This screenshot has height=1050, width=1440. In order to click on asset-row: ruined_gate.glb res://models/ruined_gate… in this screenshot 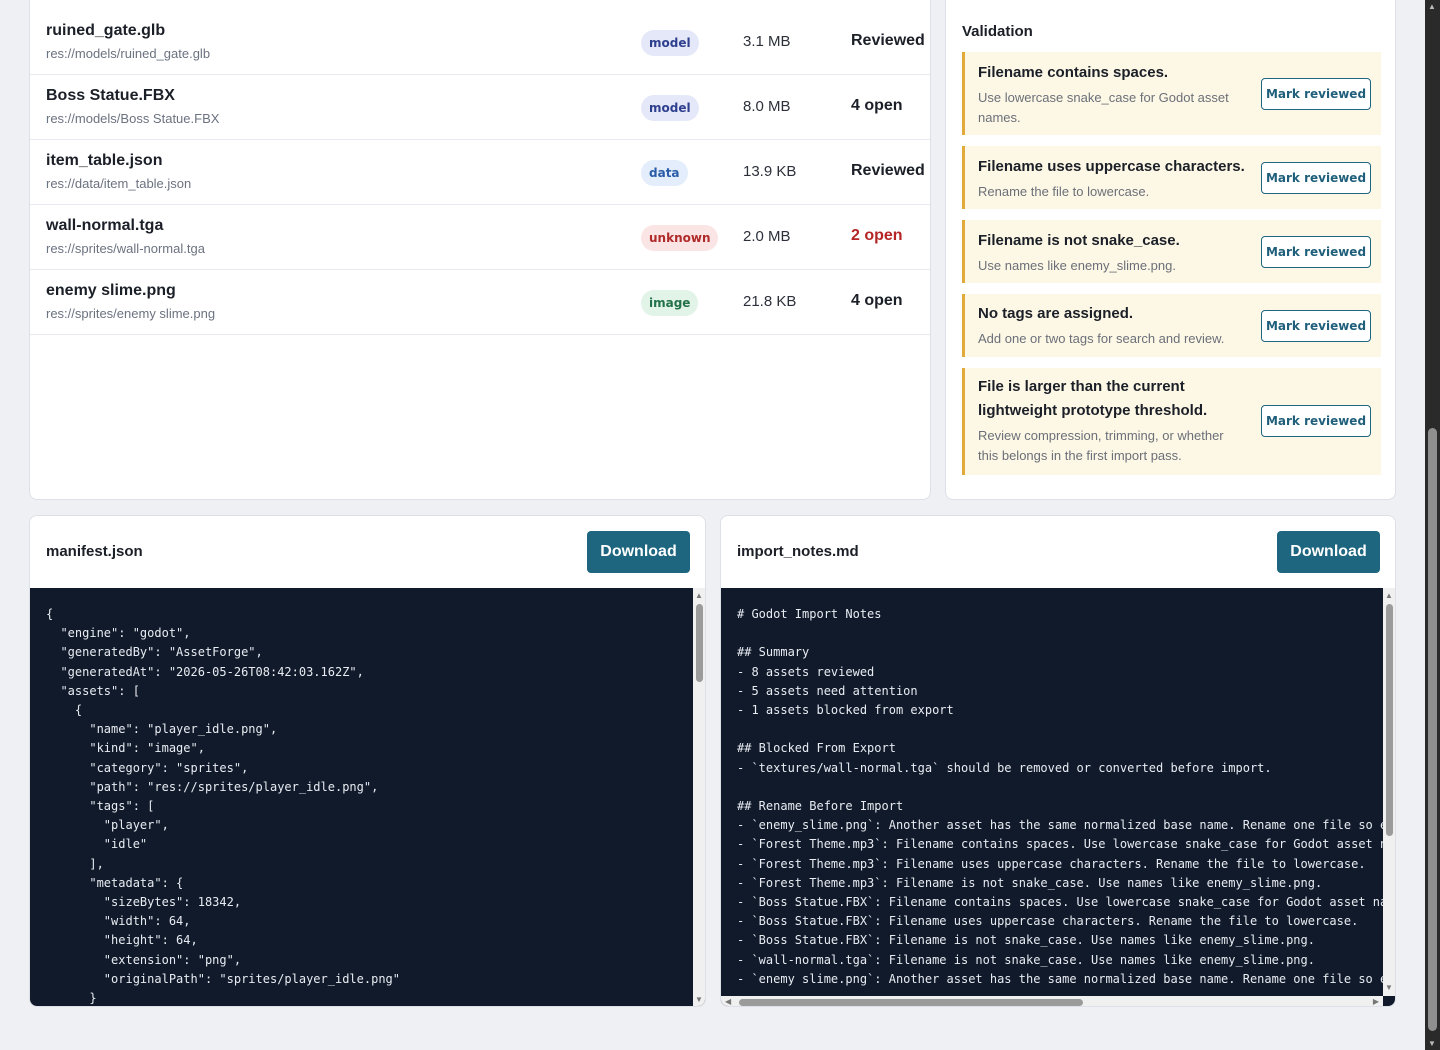, I will do `click(480, 42)`.